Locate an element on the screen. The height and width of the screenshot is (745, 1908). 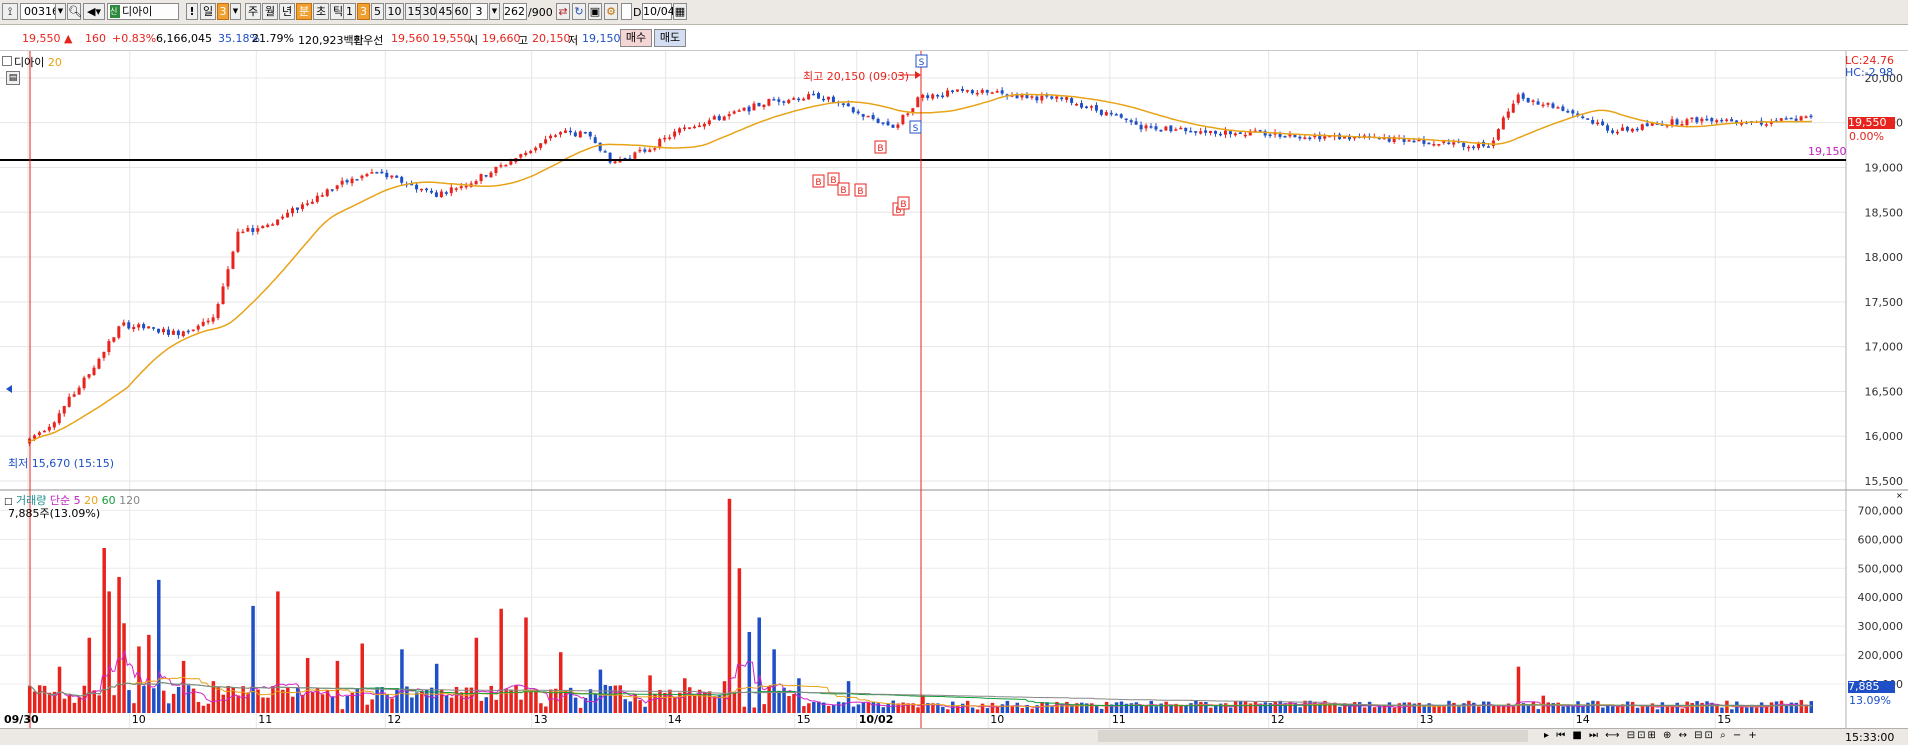
playback-controls: ▸ ⏮ ■ ⏭ ⟷ ⊟⊡⊞ ⊕ ↔ ⊟⊡ ⌕ − + is located at coordinates (1651, 735).